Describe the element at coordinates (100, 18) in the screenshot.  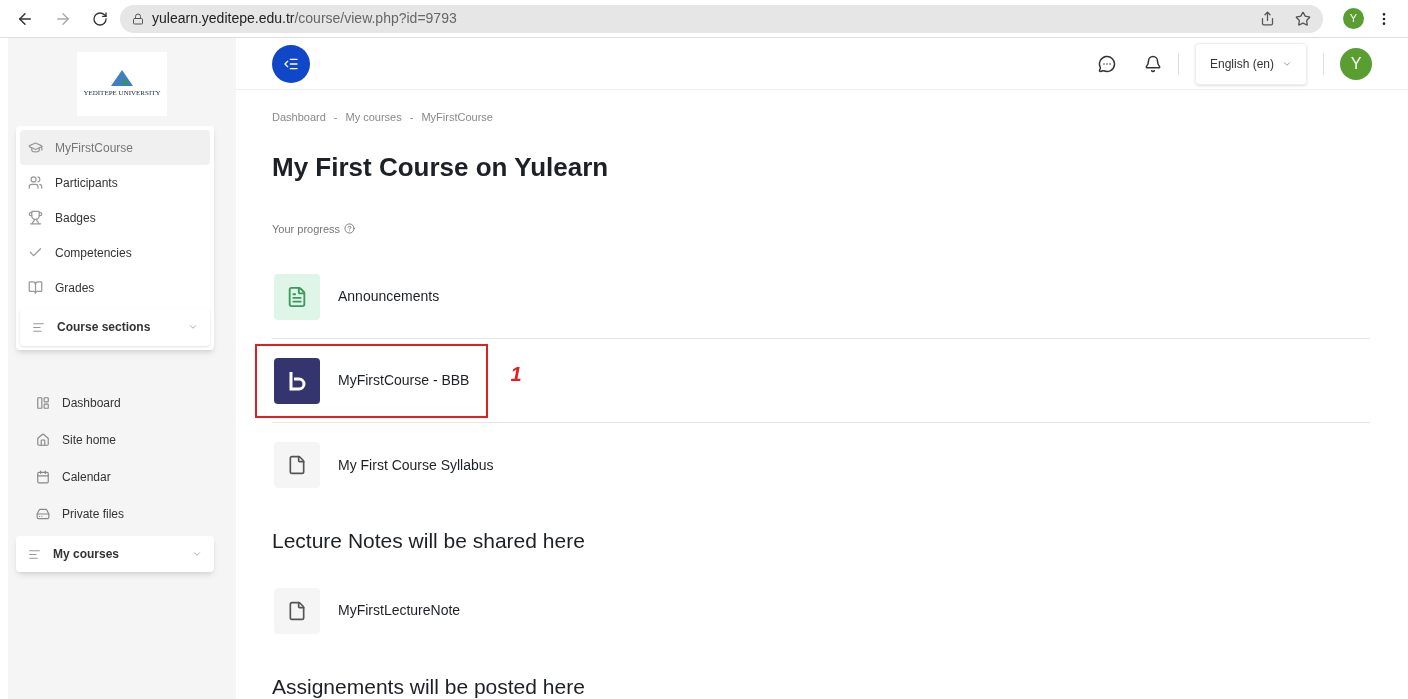
I see `reload-icon` at that location.